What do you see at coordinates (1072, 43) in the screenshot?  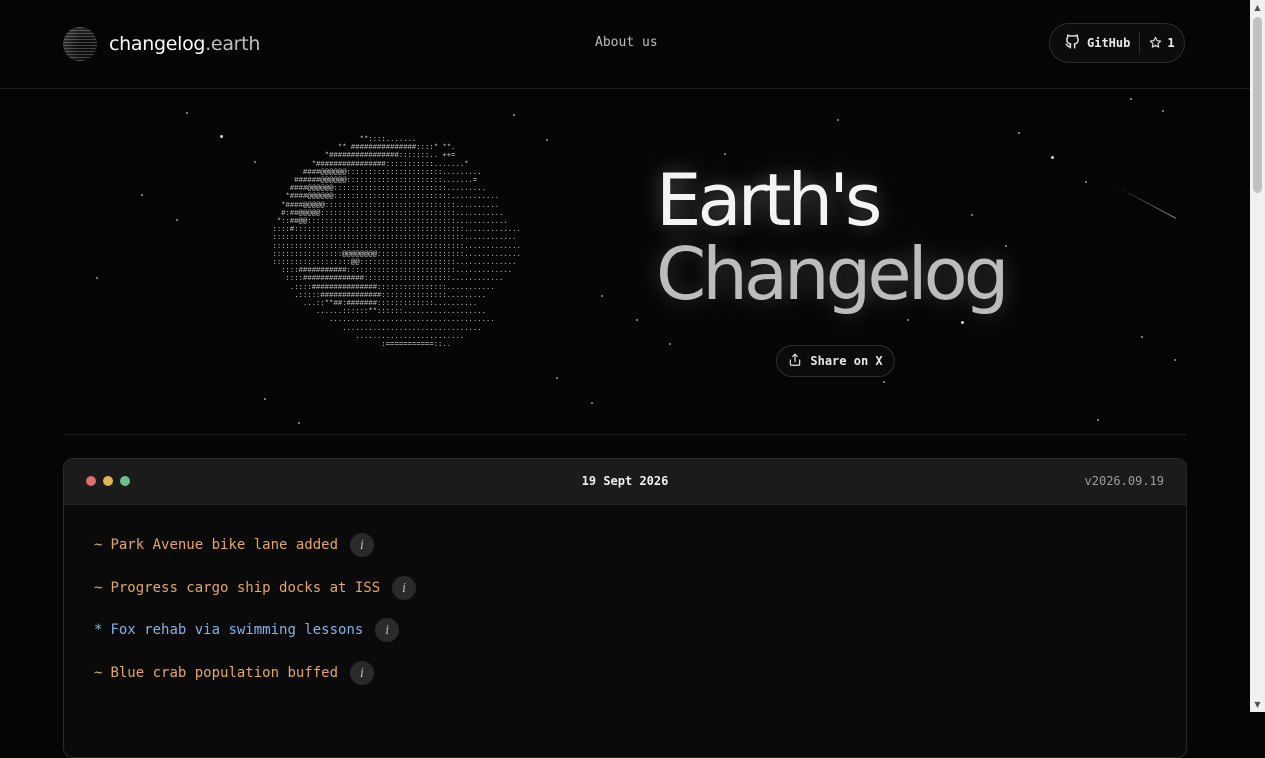 I see `github-icon` at bounding box center [1072, 43].